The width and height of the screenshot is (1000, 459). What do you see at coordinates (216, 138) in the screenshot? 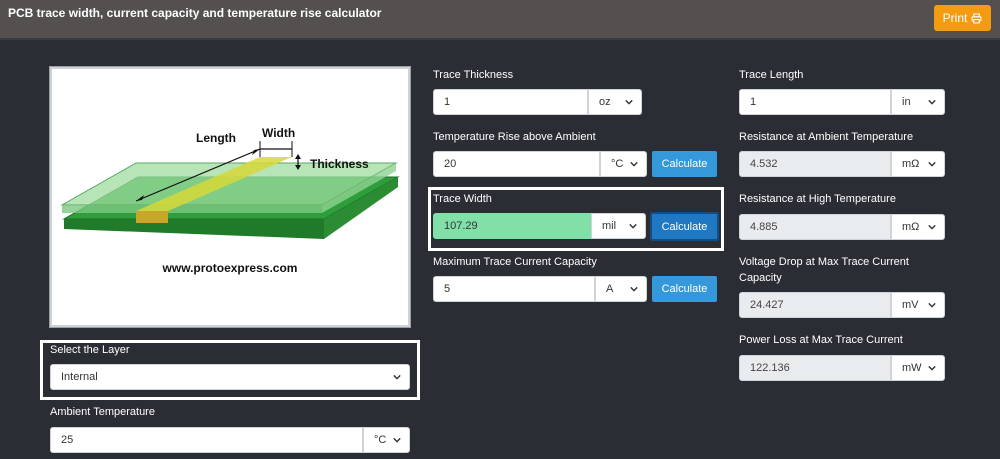
I see `length-label: Length` at bounding box center [216, 138].